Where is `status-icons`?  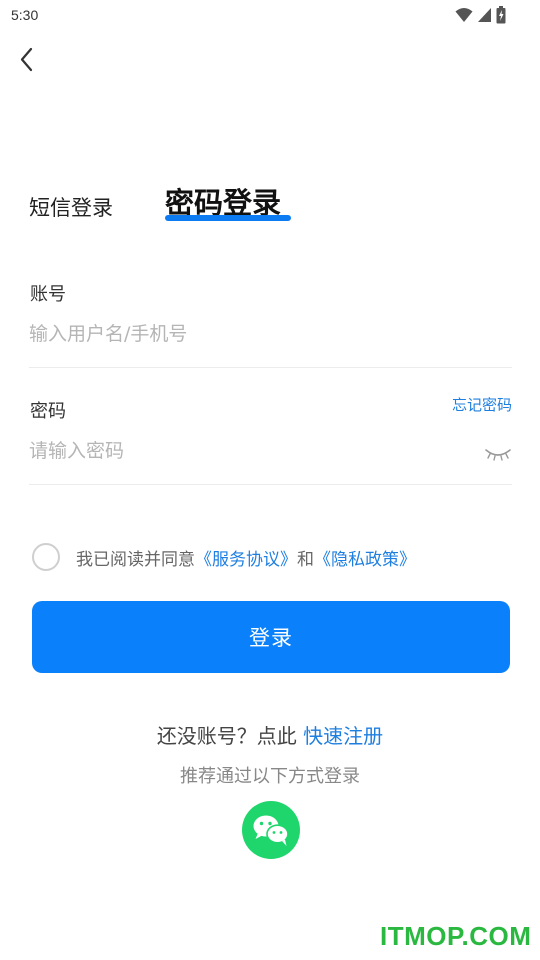
status-icons is located at coordinates (480, 15).